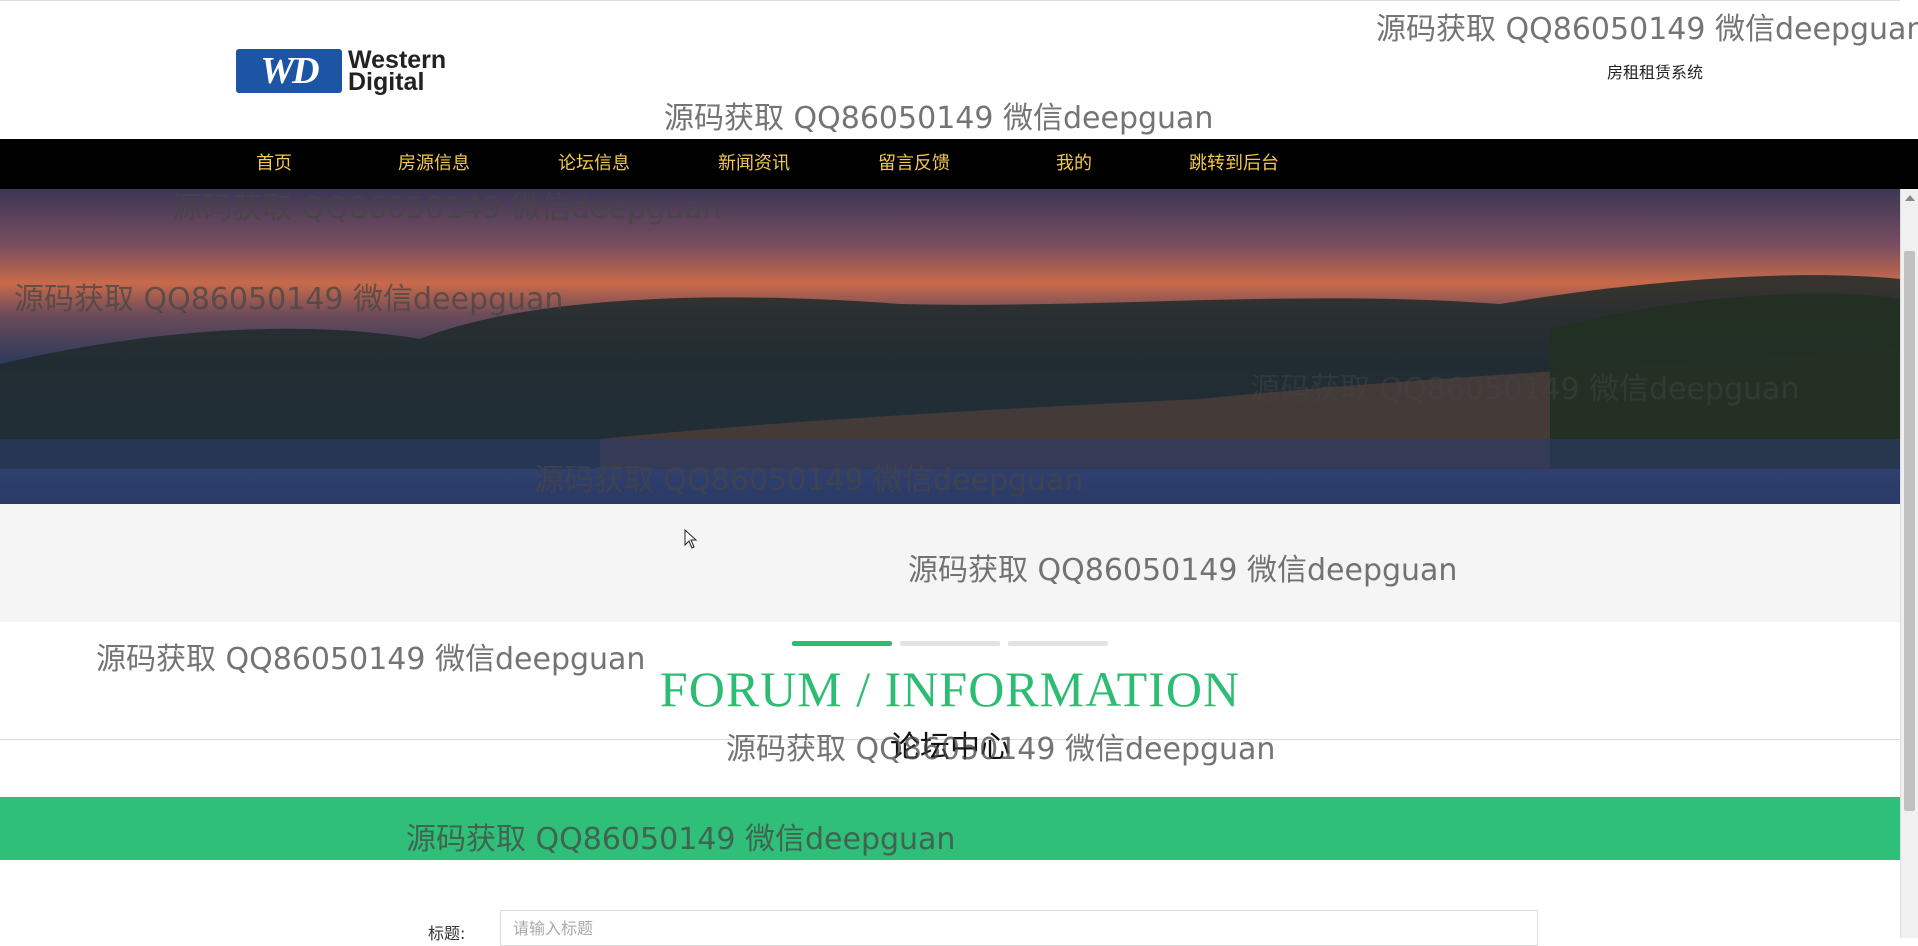 The width and height of the screenshot is (1918, 946). I want to click on forum-header-bar, so click(950, 828).